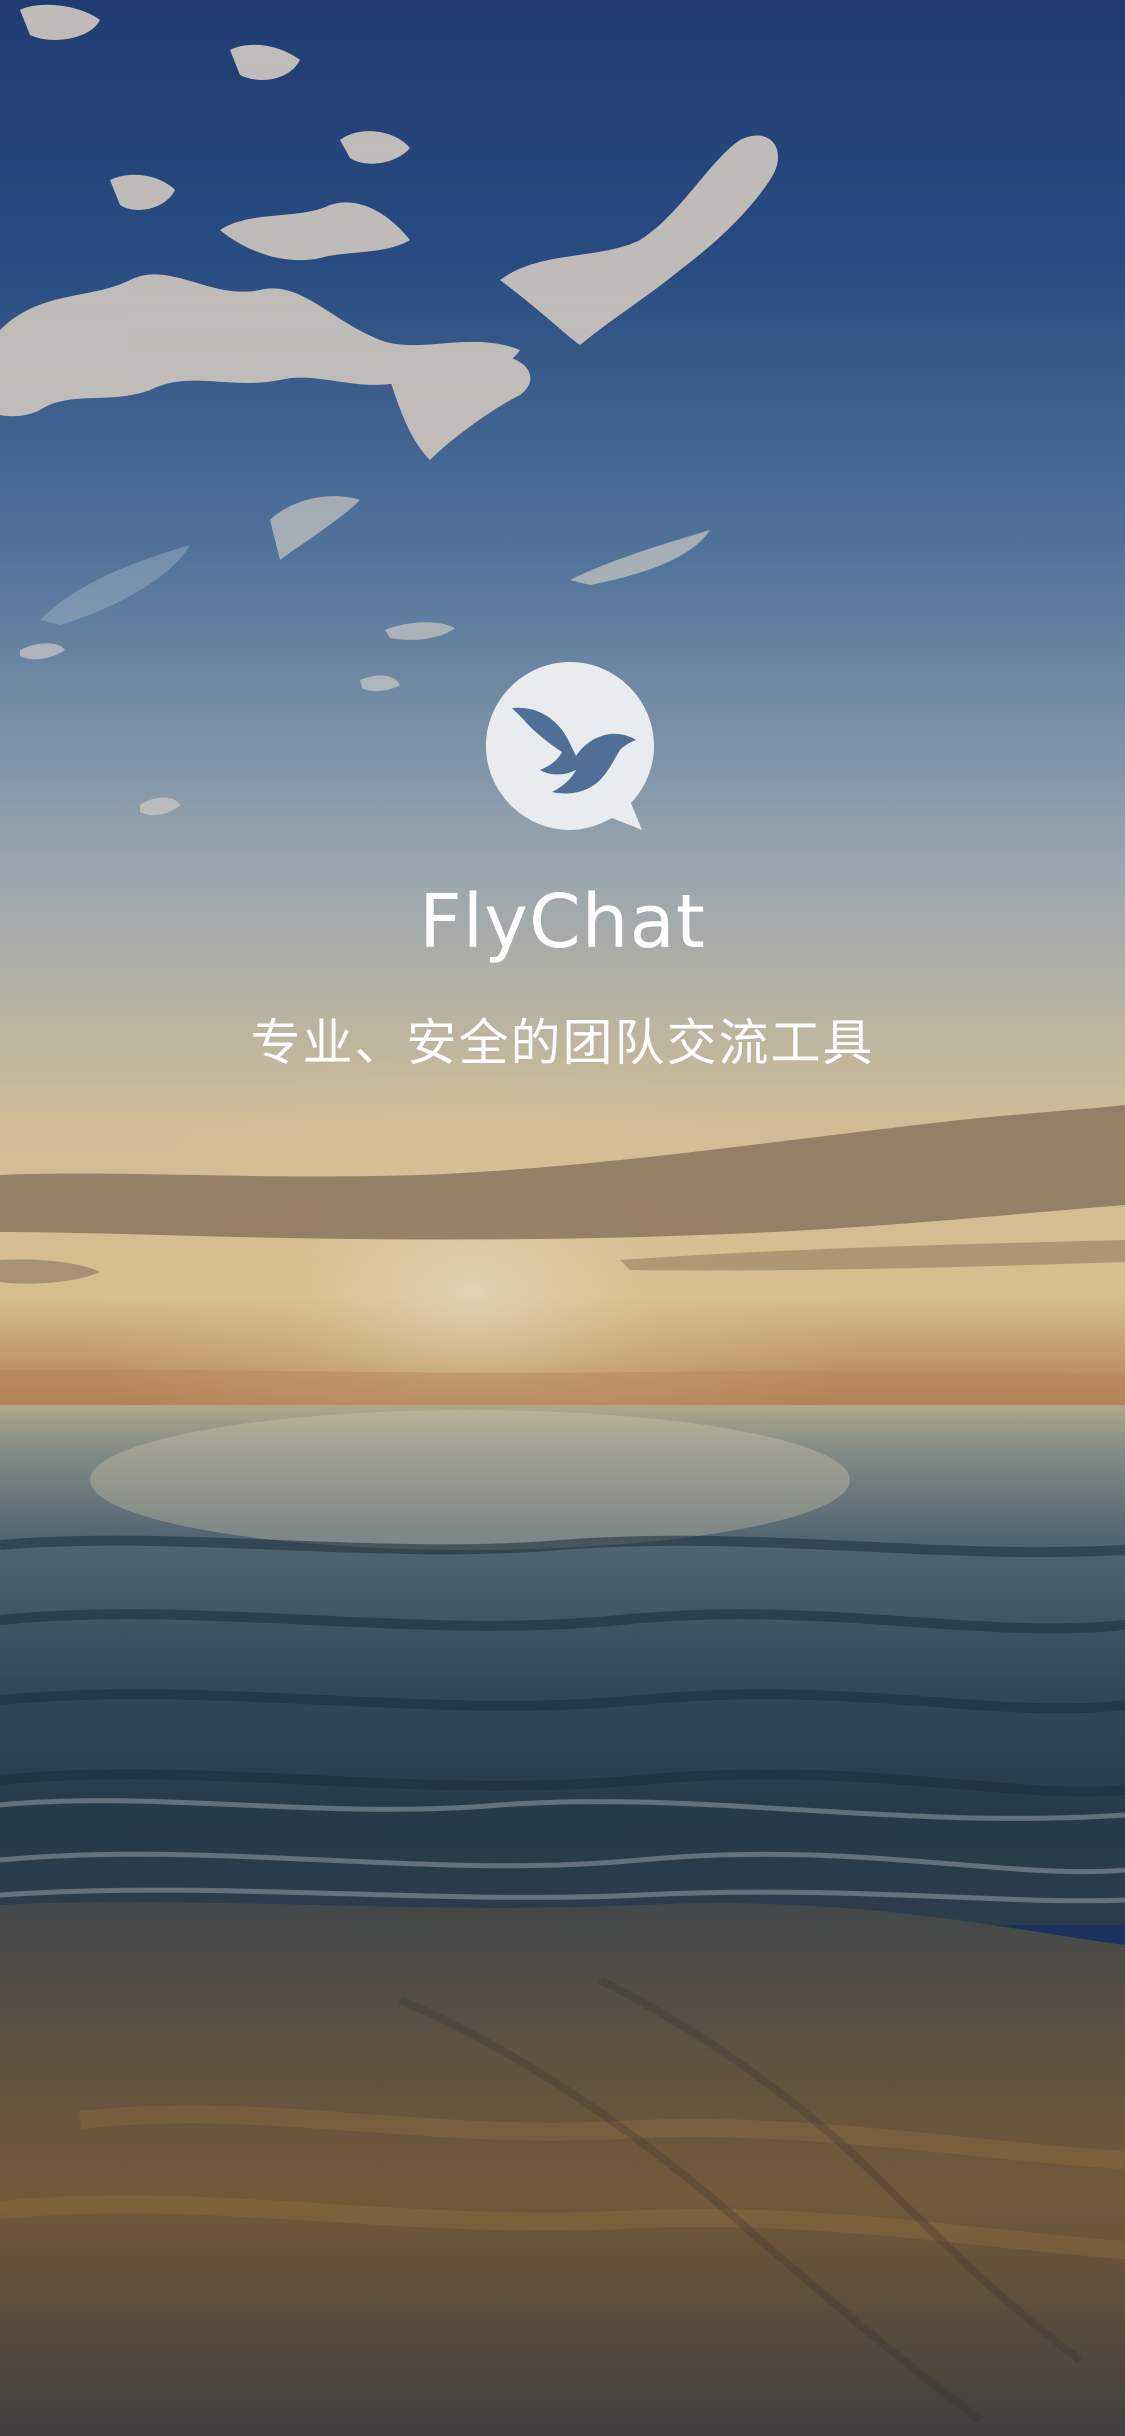 The width and height of the screenshot is (1125, 2436). I want to click on bird-chat-bubble-icon, so click(570, 746).